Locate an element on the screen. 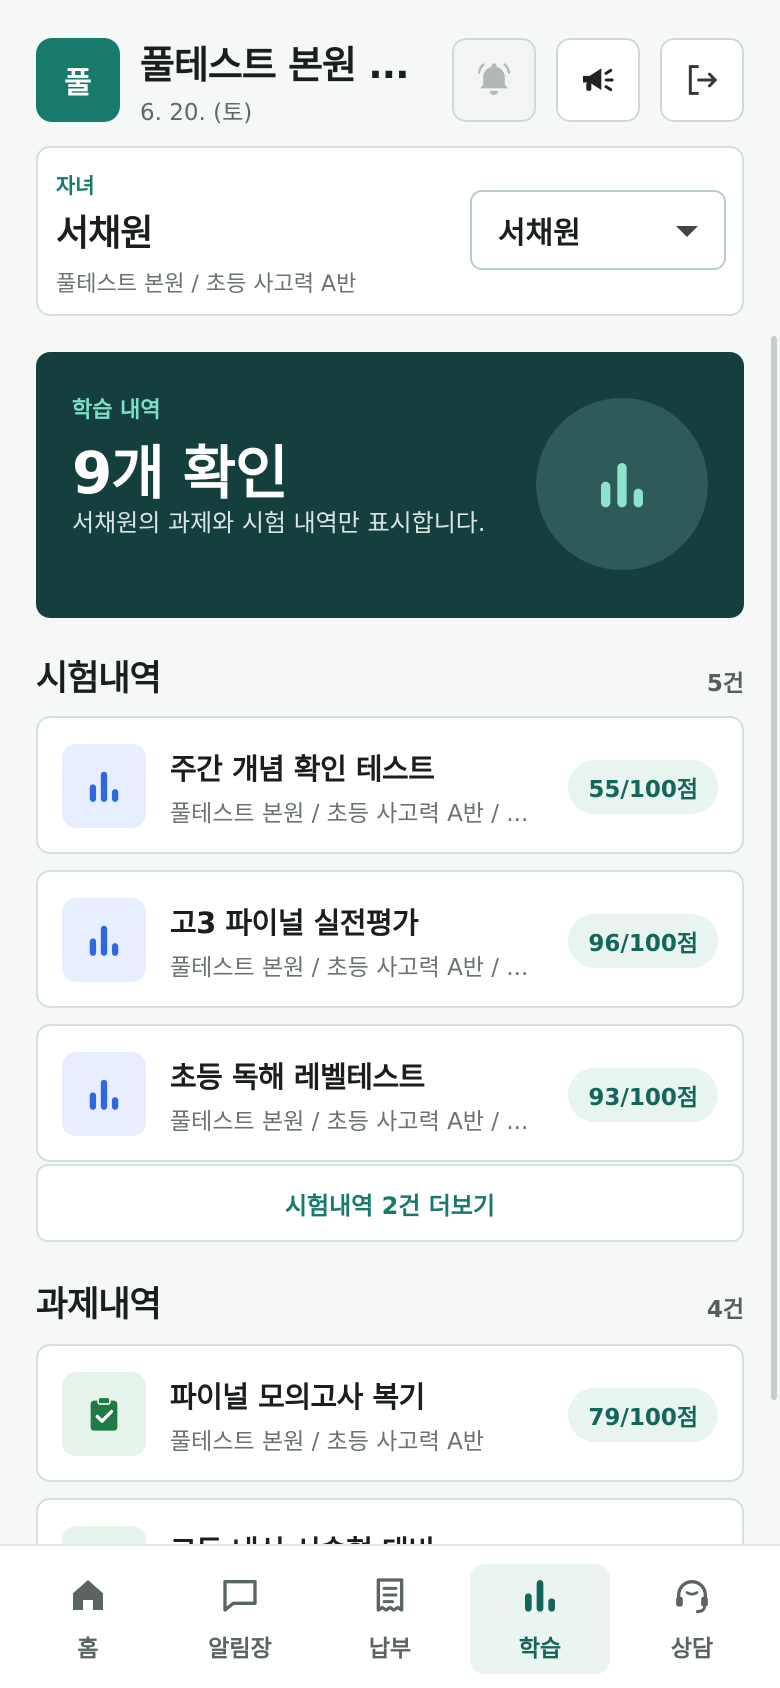  notification-button is located at coordinates (494, 80).